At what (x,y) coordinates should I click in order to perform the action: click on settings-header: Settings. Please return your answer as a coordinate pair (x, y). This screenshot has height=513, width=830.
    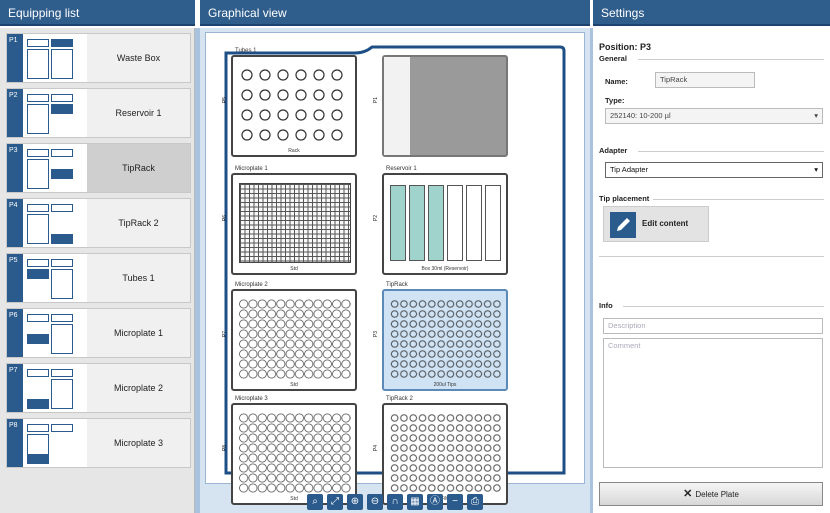
    Looking at the image, I should click on (711, 13).